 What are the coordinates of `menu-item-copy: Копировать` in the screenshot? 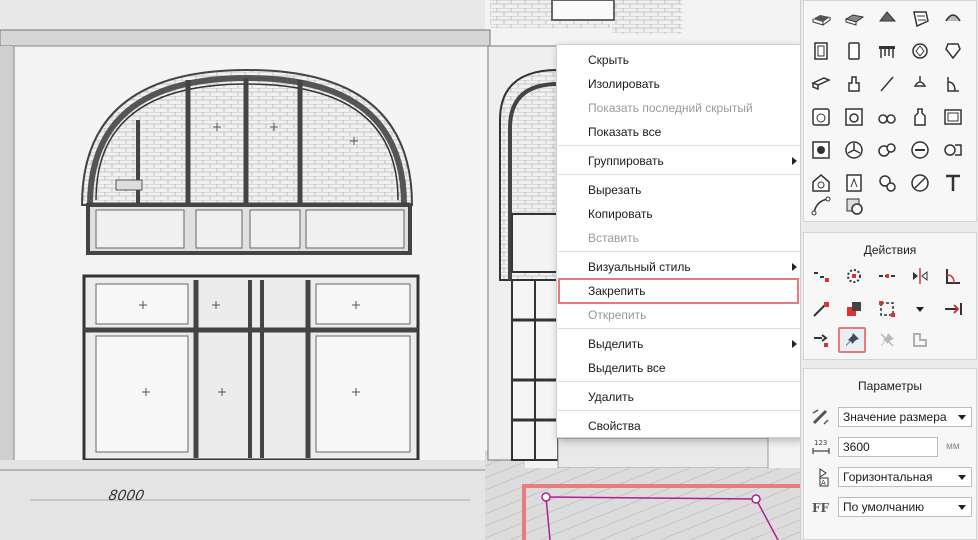 It's located at (679, 214).